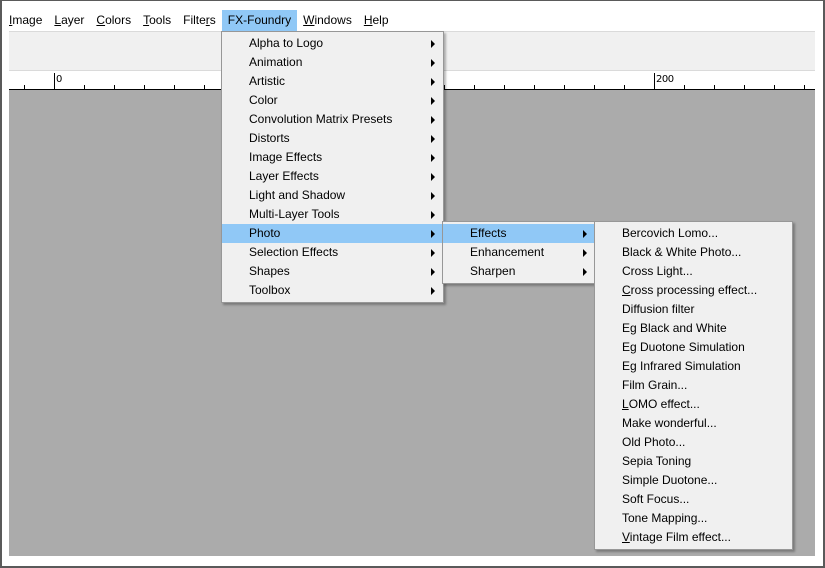 The height and width of the screenshot is (568, 825). I want to click on menu-item-label: Light and Shadow, so click(297, 195).